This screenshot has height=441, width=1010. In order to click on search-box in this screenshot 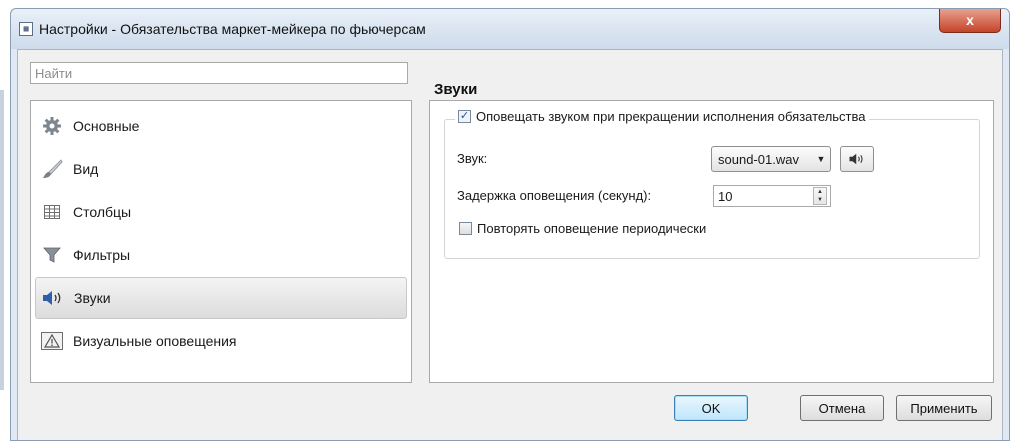, I will do `click(219, 73)`.